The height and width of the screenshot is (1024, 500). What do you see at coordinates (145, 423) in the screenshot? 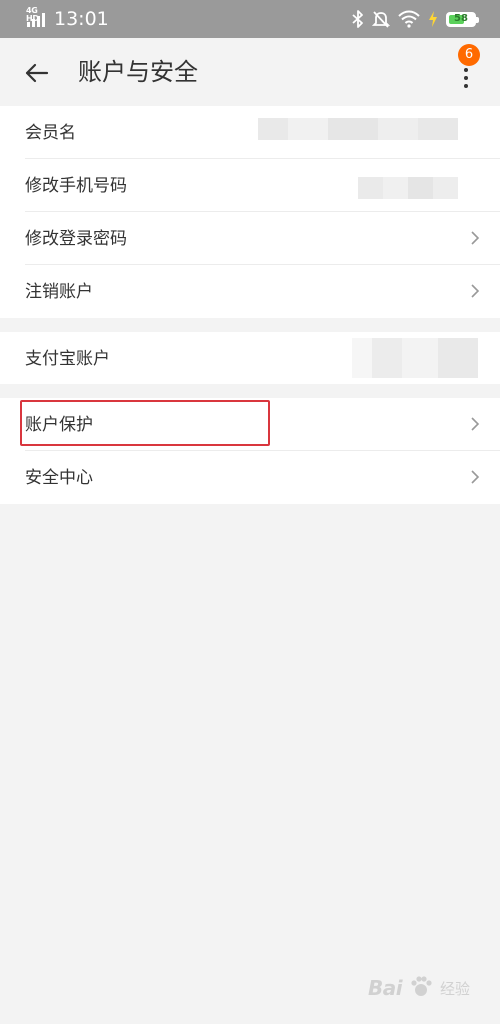
I see `highlight-box` at bounding box center [145, 423].